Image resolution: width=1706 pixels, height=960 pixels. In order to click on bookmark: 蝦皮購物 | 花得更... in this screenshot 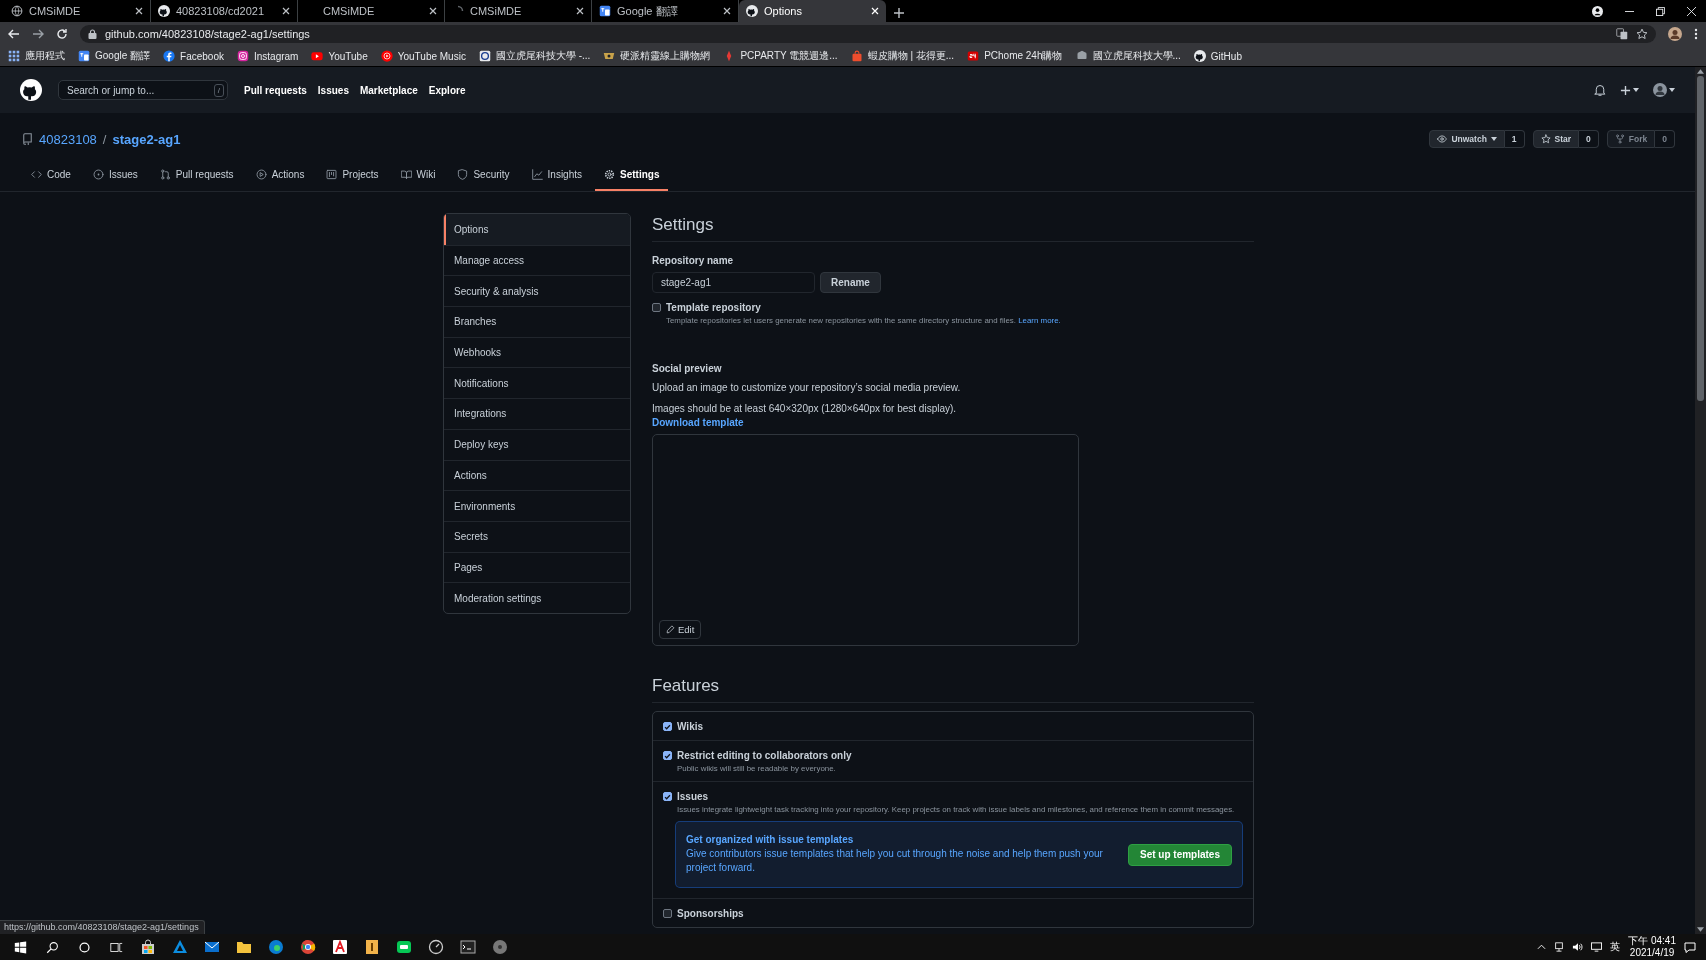, I will do `click(902, 56)`.